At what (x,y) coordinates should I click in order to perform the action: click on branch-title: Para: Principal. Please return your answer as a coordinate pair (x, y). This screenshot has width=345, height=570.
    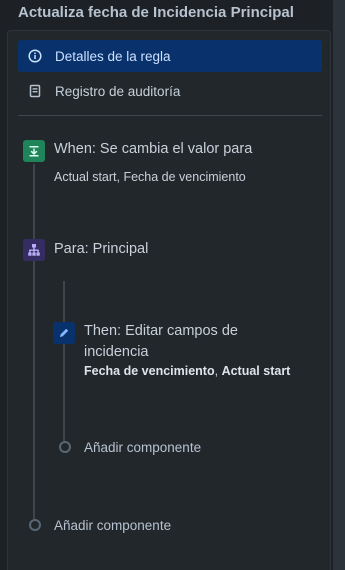
    Looking at the image, I should click on (101, 249).